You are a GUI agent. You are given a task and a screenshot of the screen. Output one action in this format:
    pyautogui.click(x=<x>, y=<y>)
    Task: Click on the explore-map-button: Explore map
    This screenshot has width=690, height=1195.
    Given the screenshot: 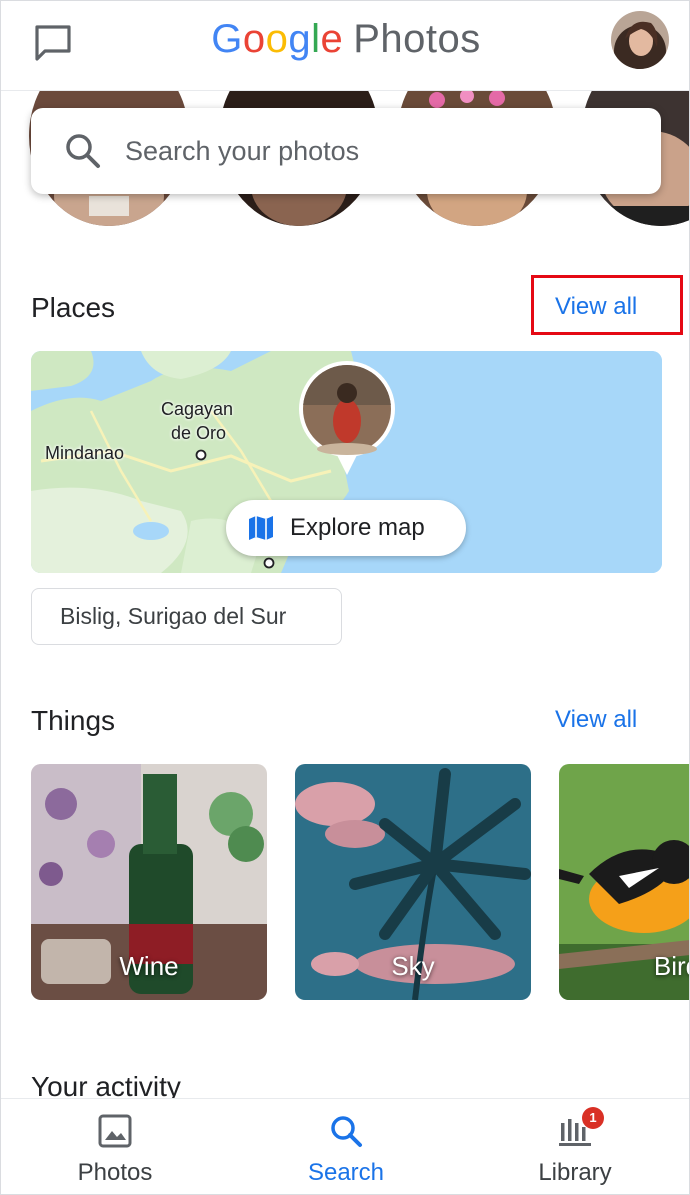 What is the action you would take?
    pyautogui.click(x=346, y=528)
    